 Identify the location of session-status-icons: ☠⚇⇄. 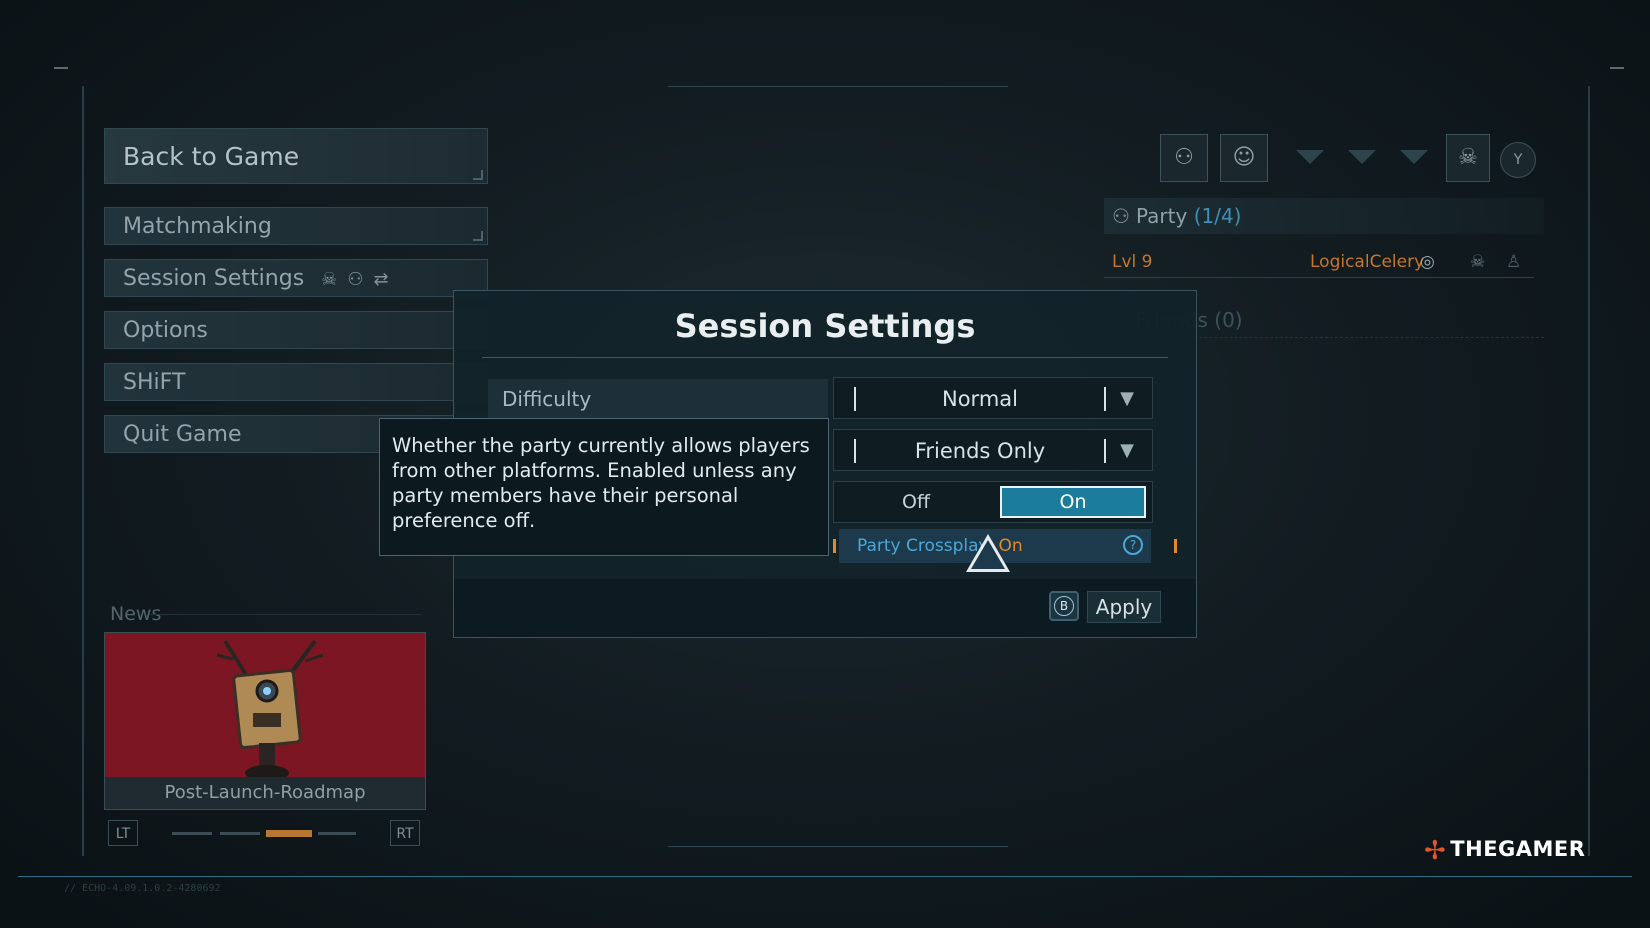
(359, 280).